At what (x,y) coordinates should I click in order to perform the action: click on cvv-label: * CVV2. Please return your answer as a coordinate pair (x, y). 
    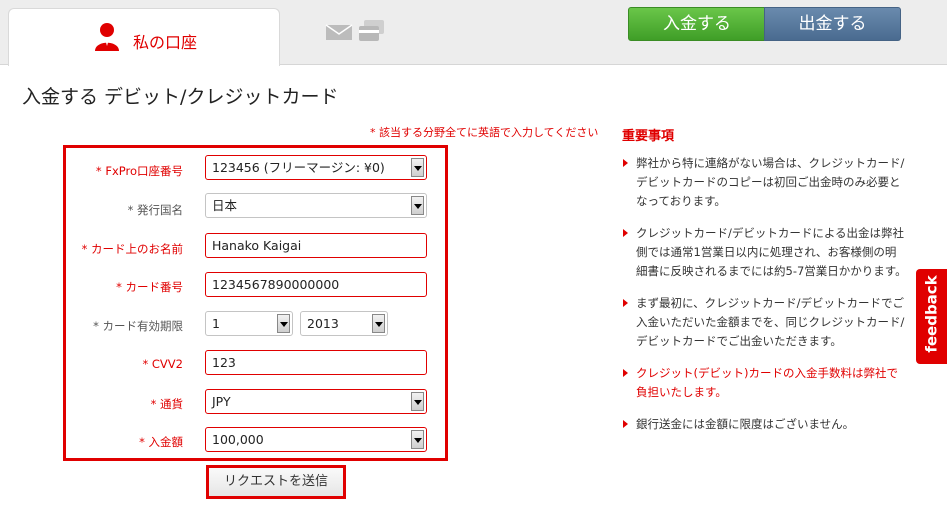
    Looking at the image, I should click on (163, 364).